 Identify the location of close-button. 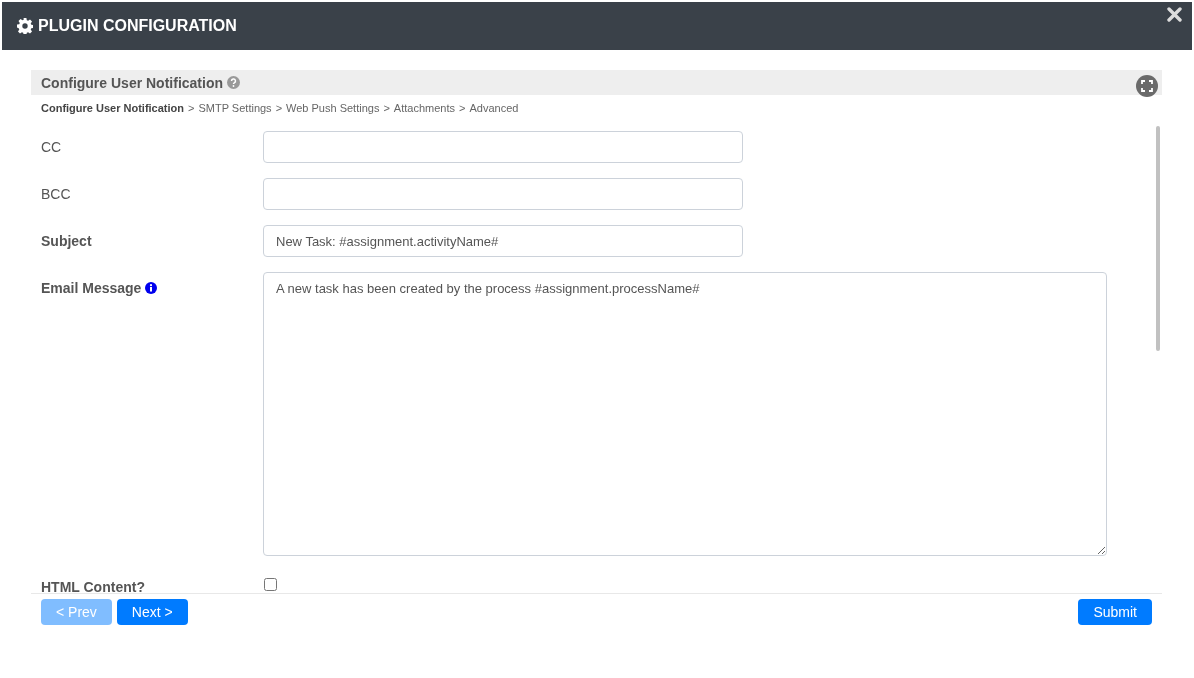
(1174, 14).